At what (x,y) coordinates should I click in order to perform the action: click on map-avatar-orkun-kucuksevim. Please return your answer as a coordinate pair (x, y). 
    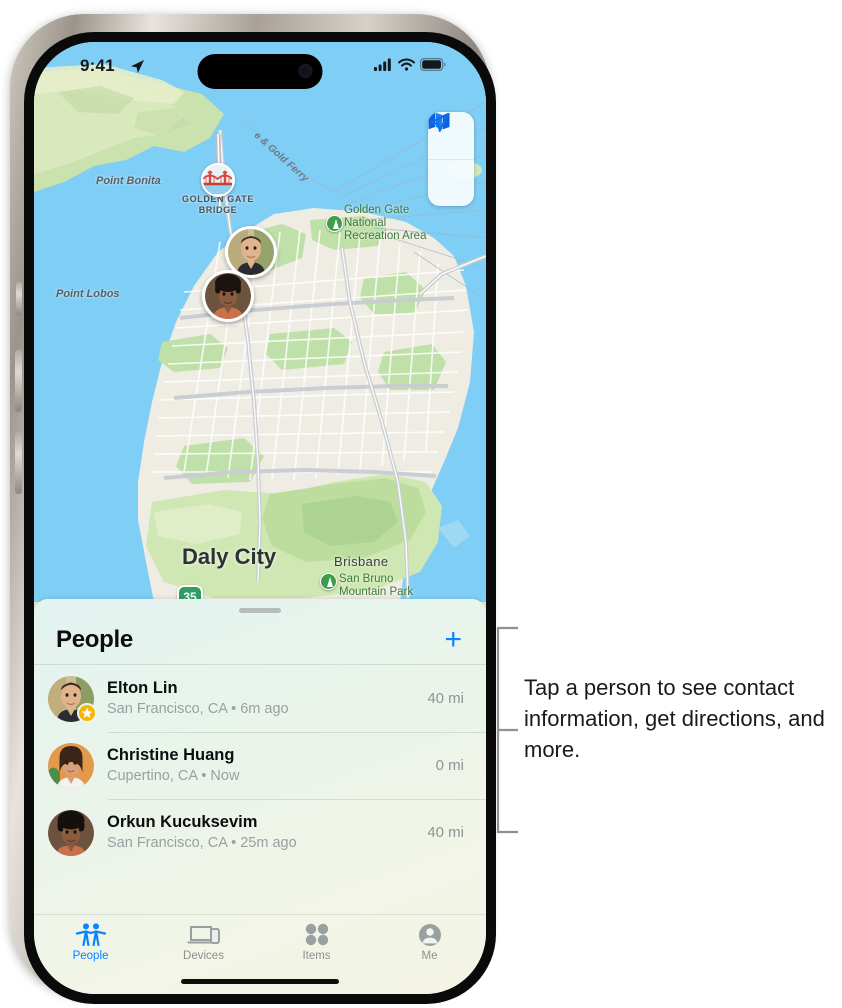
    Looking at the image, I should click on (228, 296).